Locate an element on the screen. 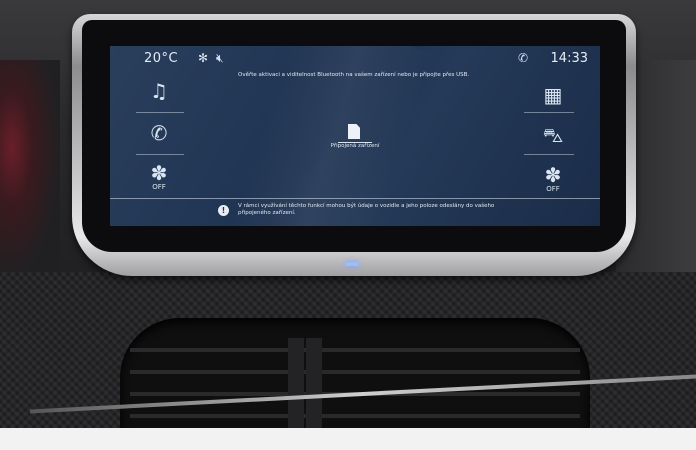  phone-button: ✆ is located at coordinates (159, 133).